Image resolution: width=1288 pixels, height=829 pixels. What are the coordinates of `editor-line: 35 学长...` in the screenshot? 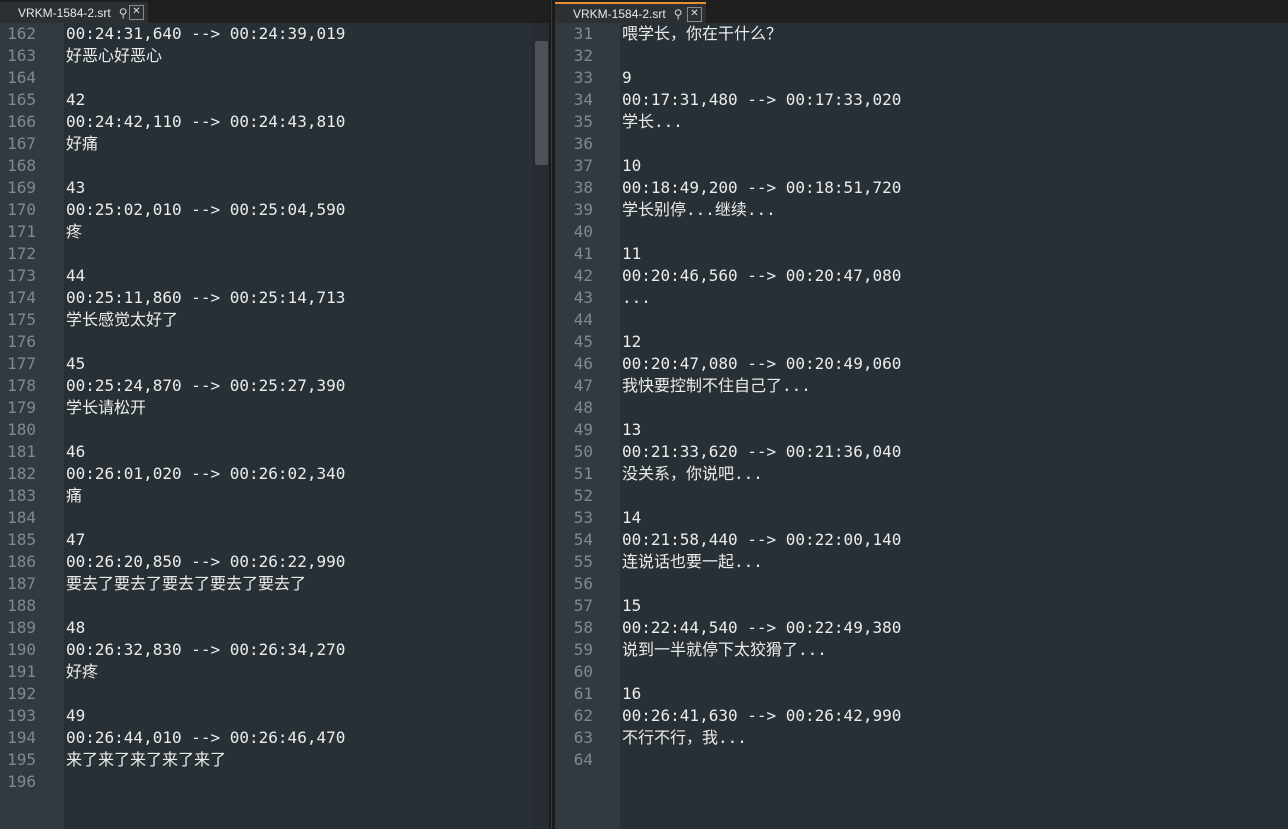 It's located at (921, 122).